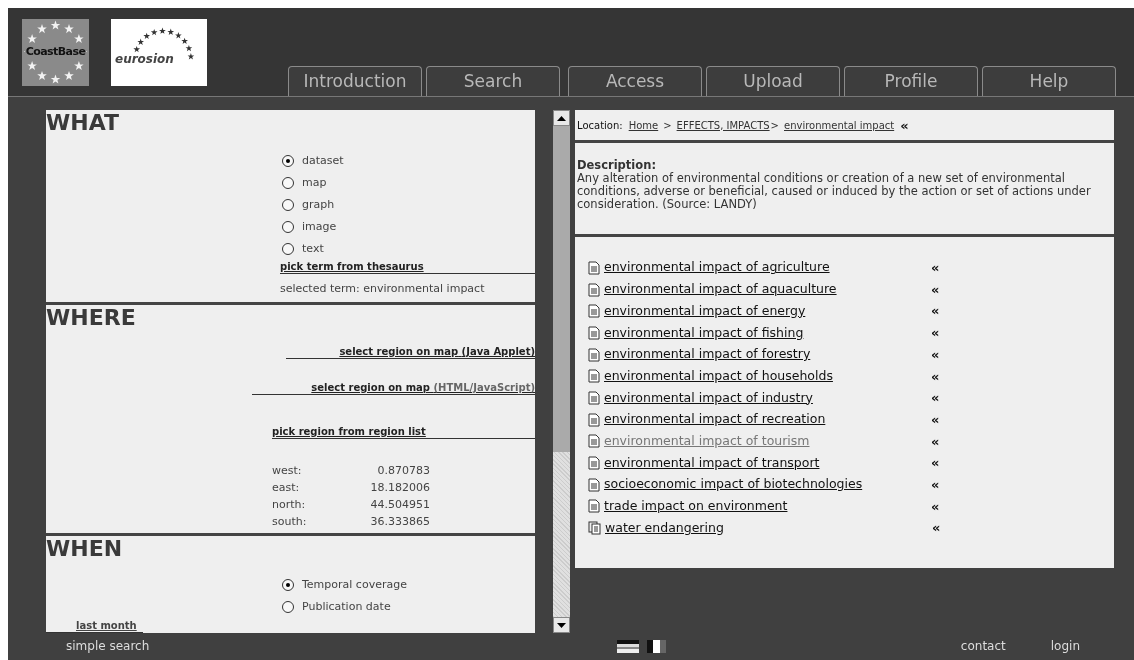 The image size is (1134, 660). What do you see at coordinates (594, 528) in the screenshot?
I see `documents-icon` at bounding box center [594, 528].